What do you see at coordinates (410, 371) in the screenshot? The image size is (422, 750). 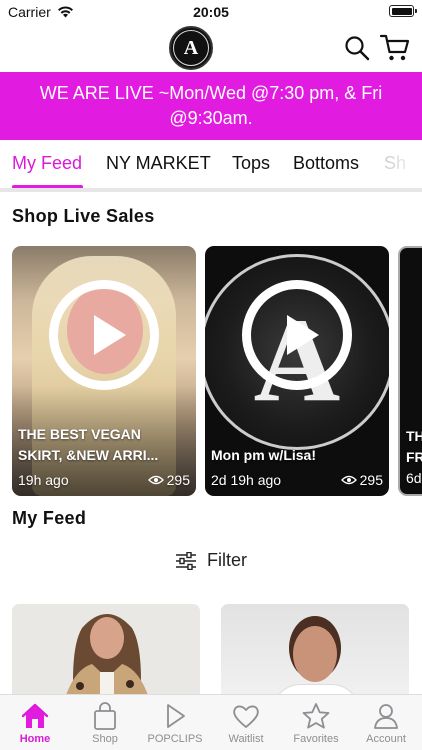 I see `live-sale-card: TH FR 6d` at bounding box center [410, 371].